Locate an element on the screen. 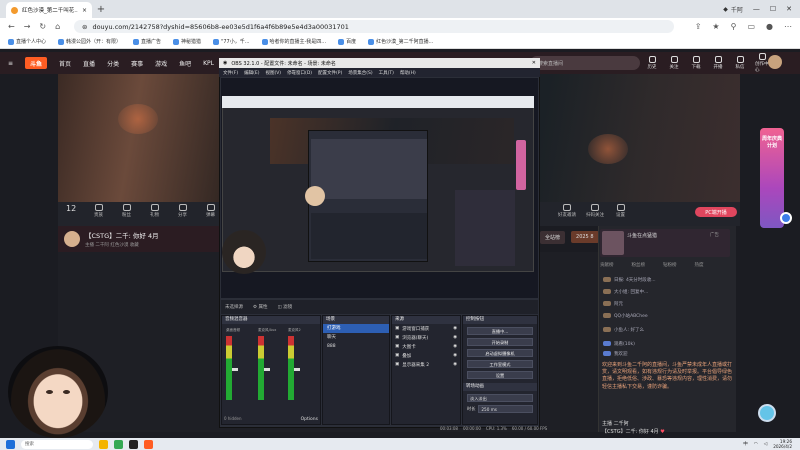 The height and width of the screenshot is (450, 800). volume-icon: ◁ is located at coordinates (765, 444).